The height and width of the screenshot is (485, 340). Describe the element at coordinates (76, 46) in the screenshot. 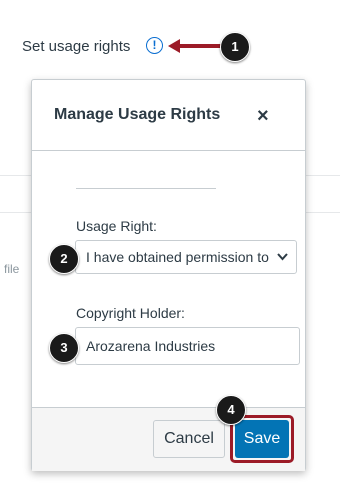

I see `set-usage-rights-label: Set usage rights` at that location.